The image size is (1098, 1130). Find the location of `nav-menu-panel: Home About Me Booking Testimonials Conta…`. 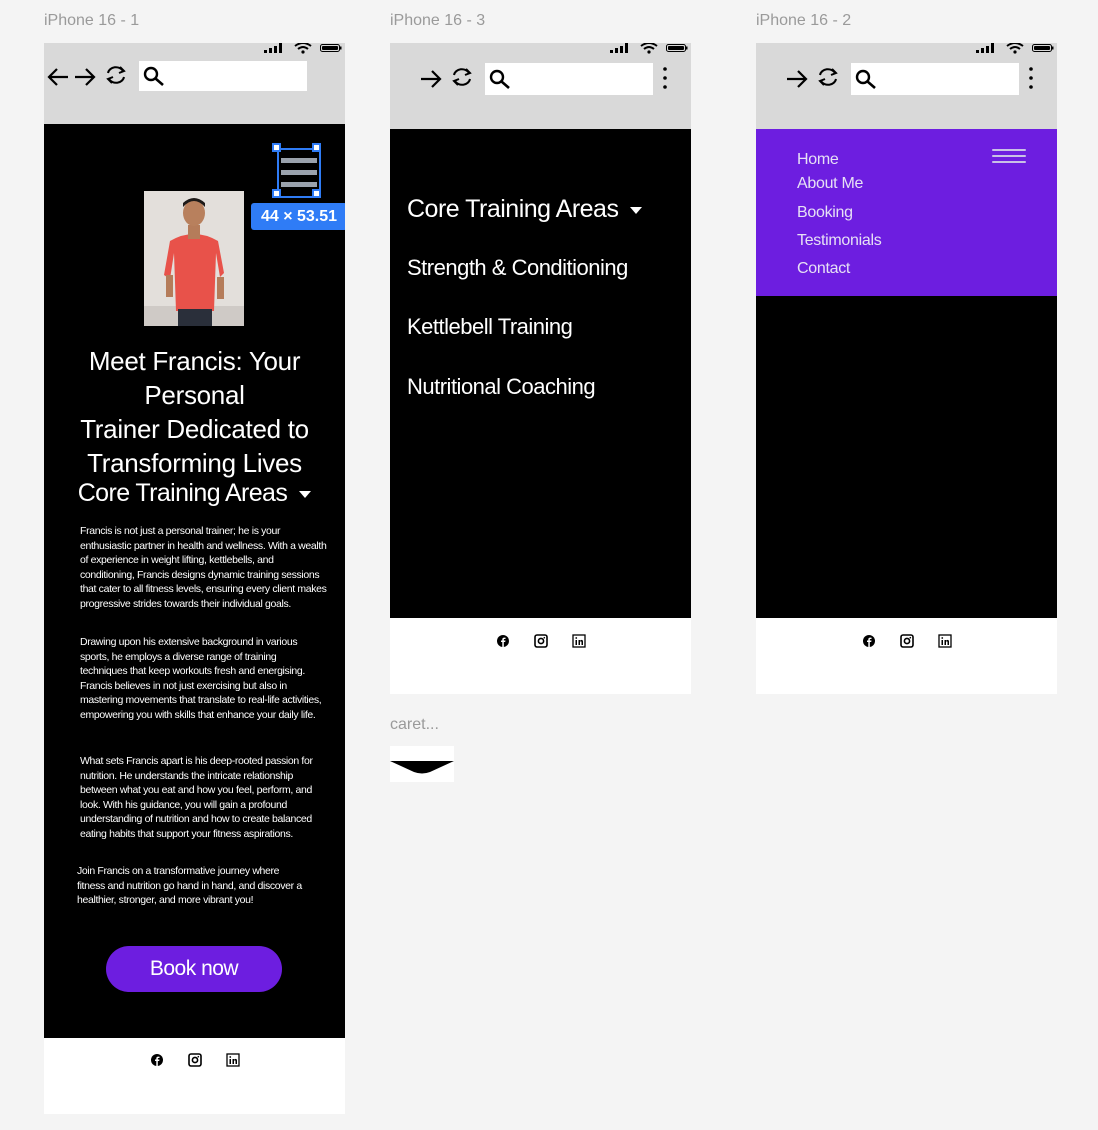

nav-menu-panel: Home About Me Booking Testimonials Conta… is located at coordinates (906, 212).